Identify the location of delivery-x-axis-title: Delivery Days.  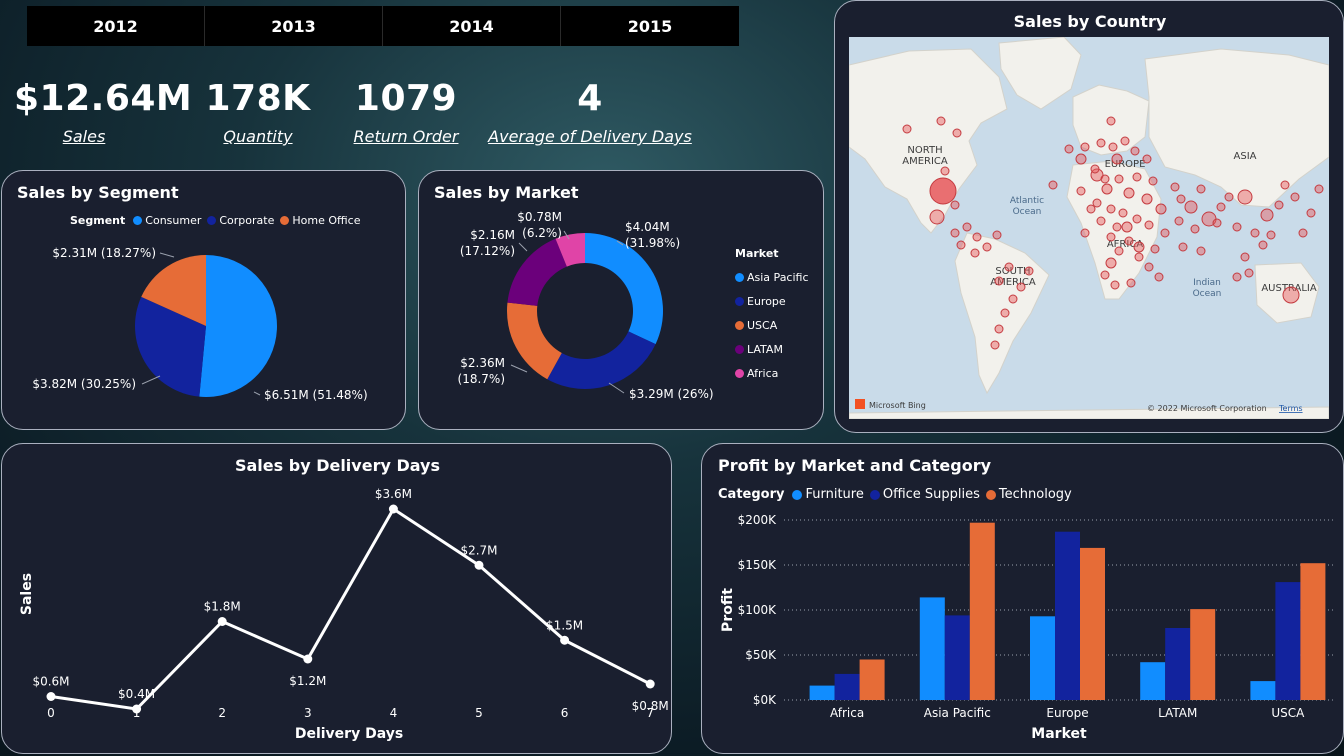
(349, 734).